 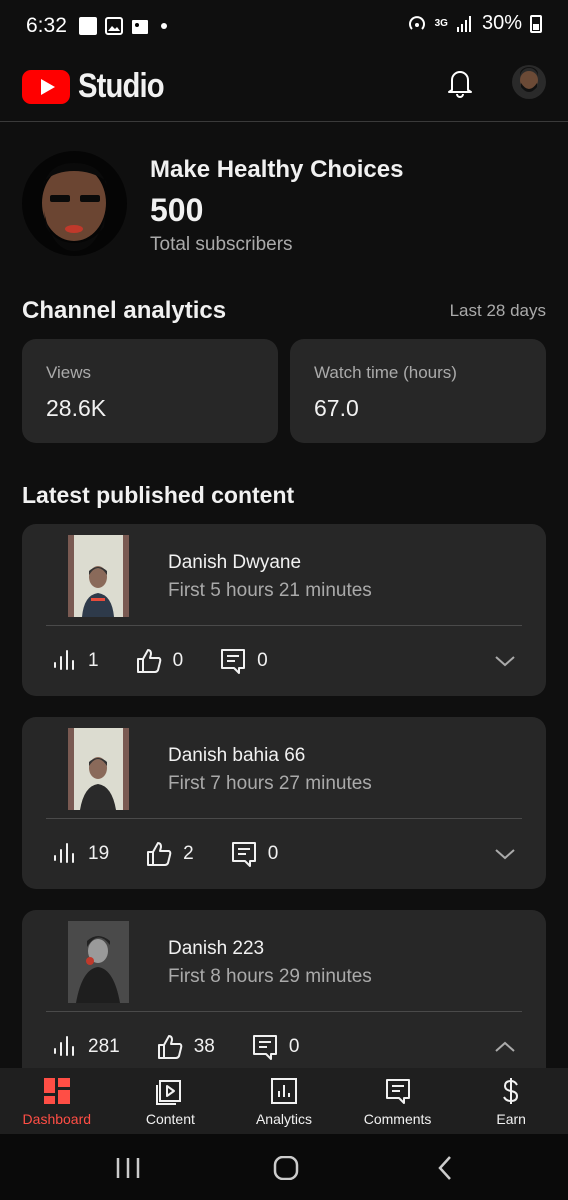 I want to click on app-header: Studio, so click(x=284, y=87).